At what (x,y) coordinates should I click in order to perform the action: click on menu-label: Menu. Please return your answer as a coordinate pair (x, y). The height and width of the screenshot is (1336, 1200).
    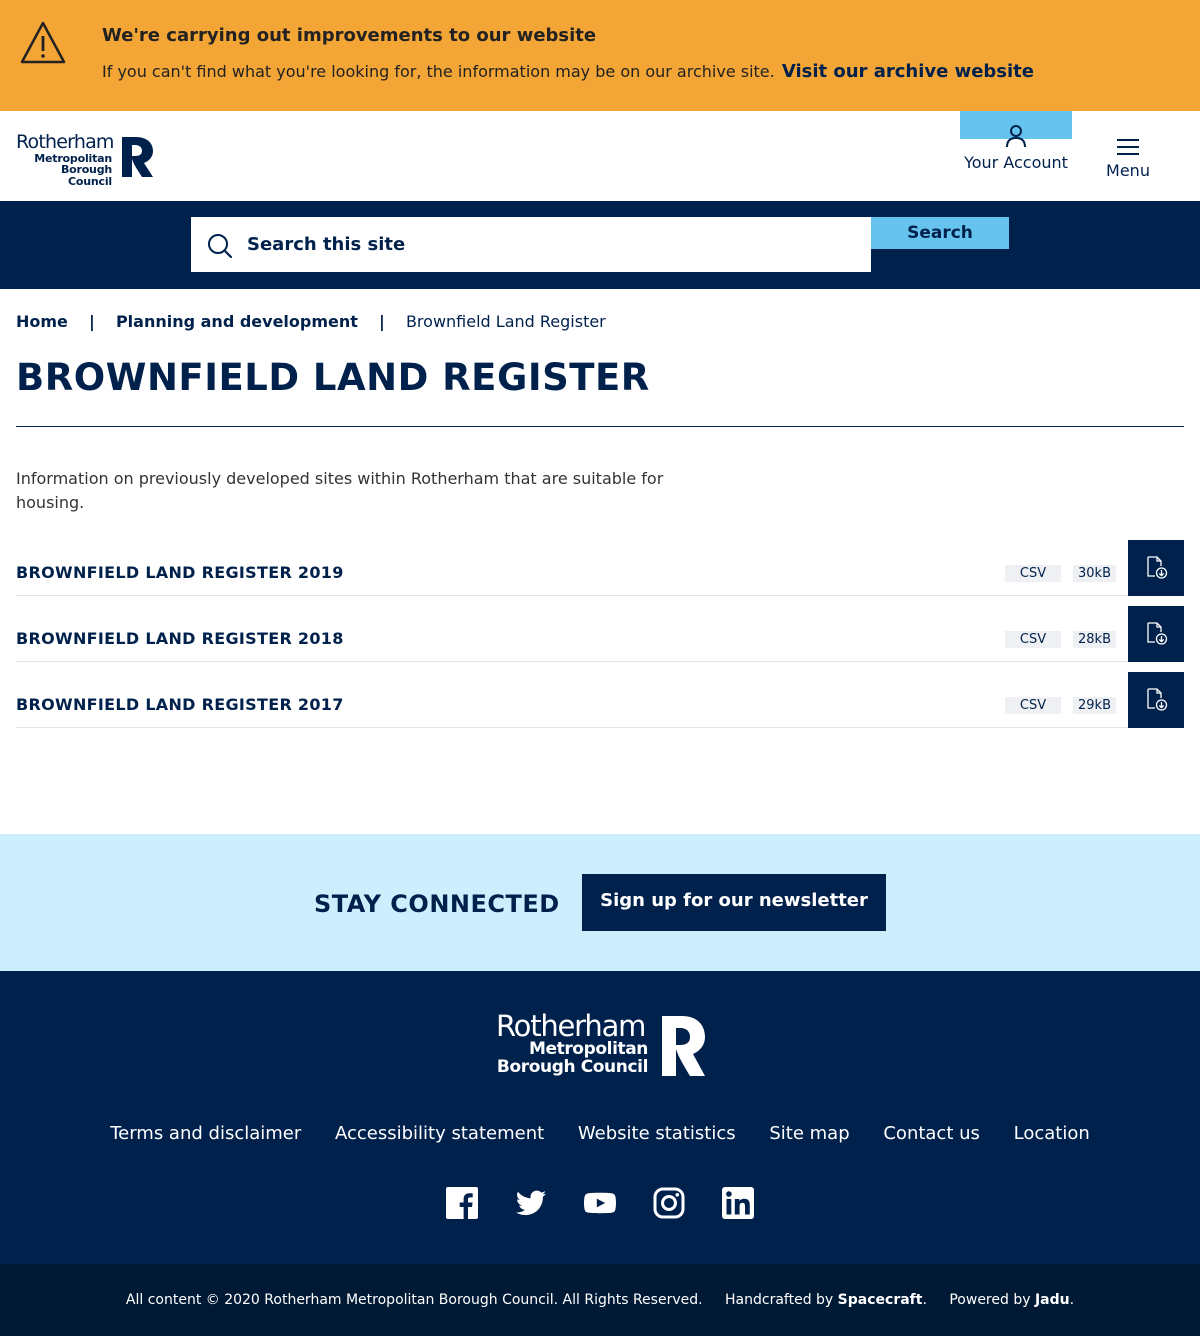
    Looking at the image, I should click on (1128, 170).